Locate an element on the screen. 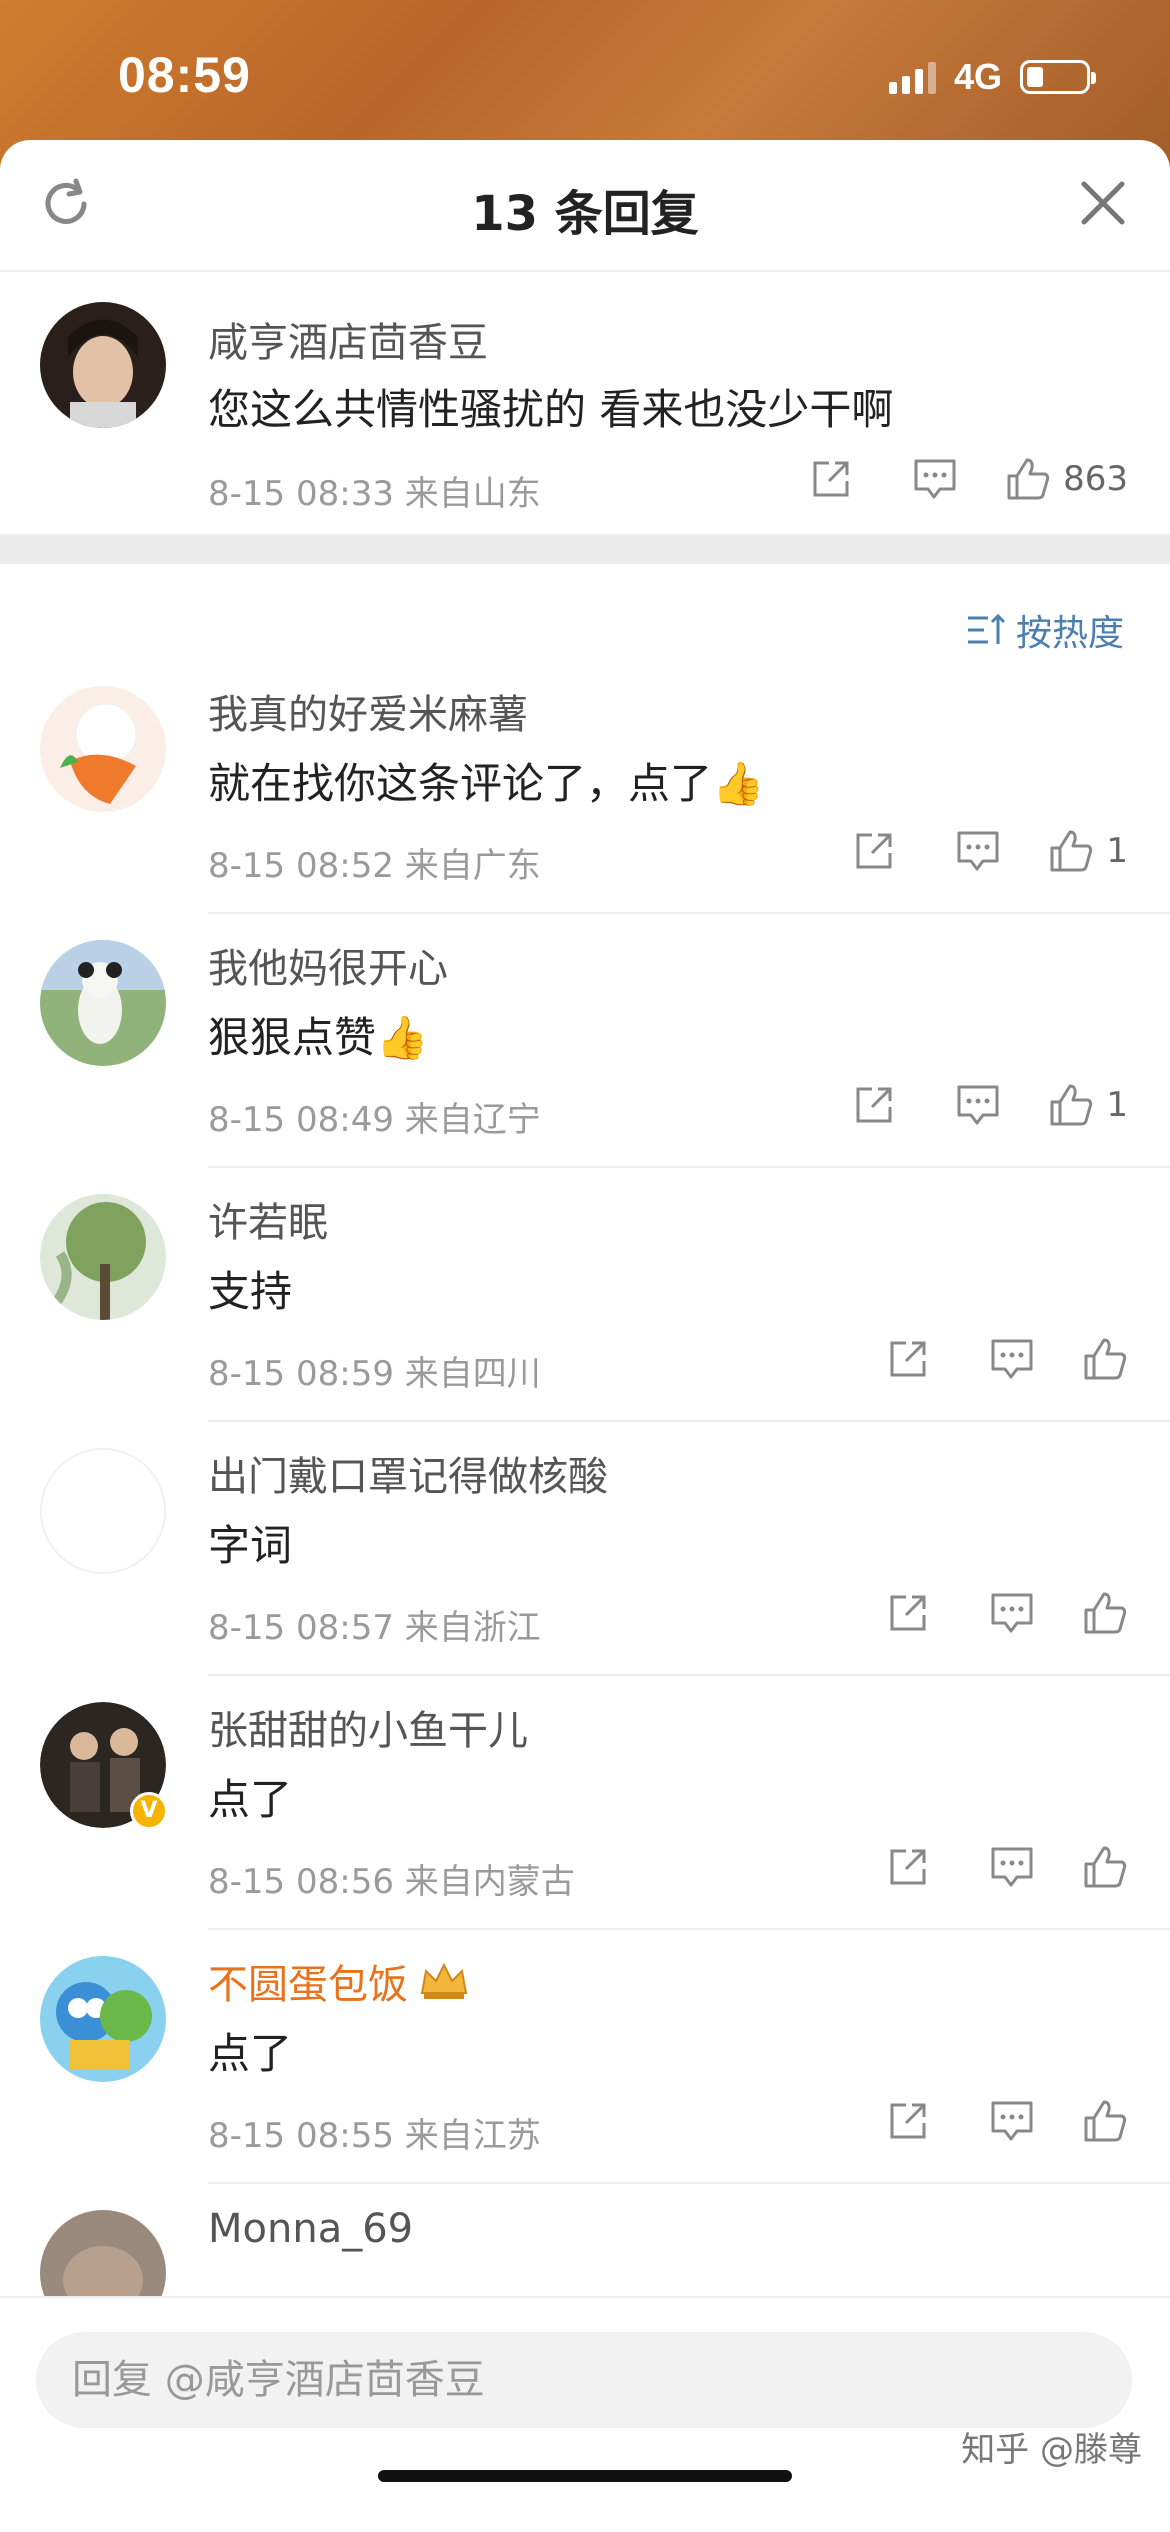  close-icon is located at coordinates (1103, 203).